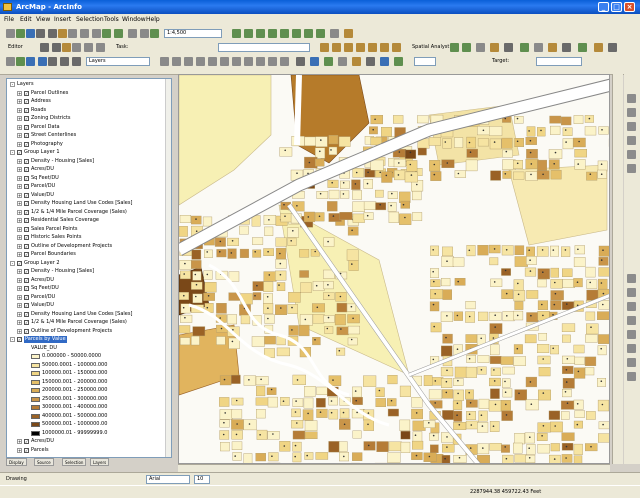  I want to click on toc-layer-row: 200000.001 - 250000.000, so click(87, 391).